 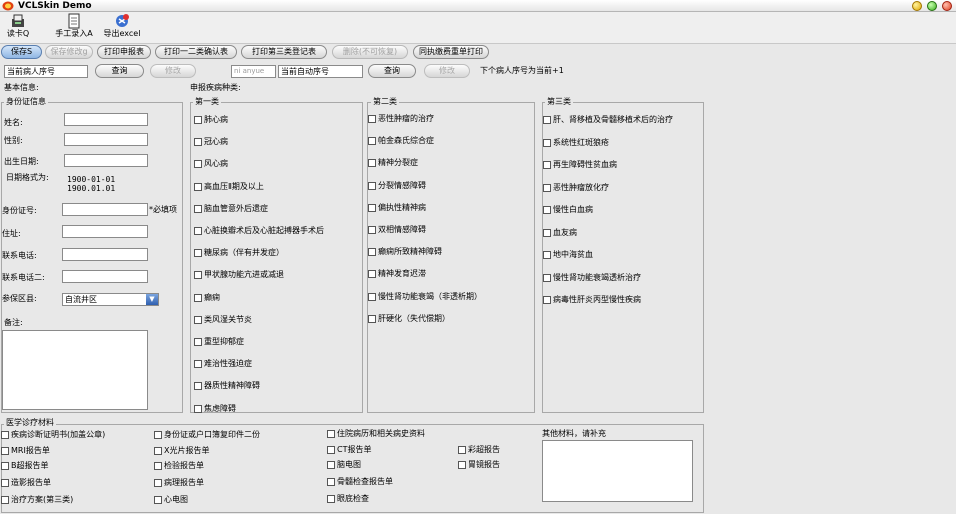 What do you see at coordinates (173, 71) in the screenshot?
I see `modify-button: 修改` at bounding box center [173, 71].